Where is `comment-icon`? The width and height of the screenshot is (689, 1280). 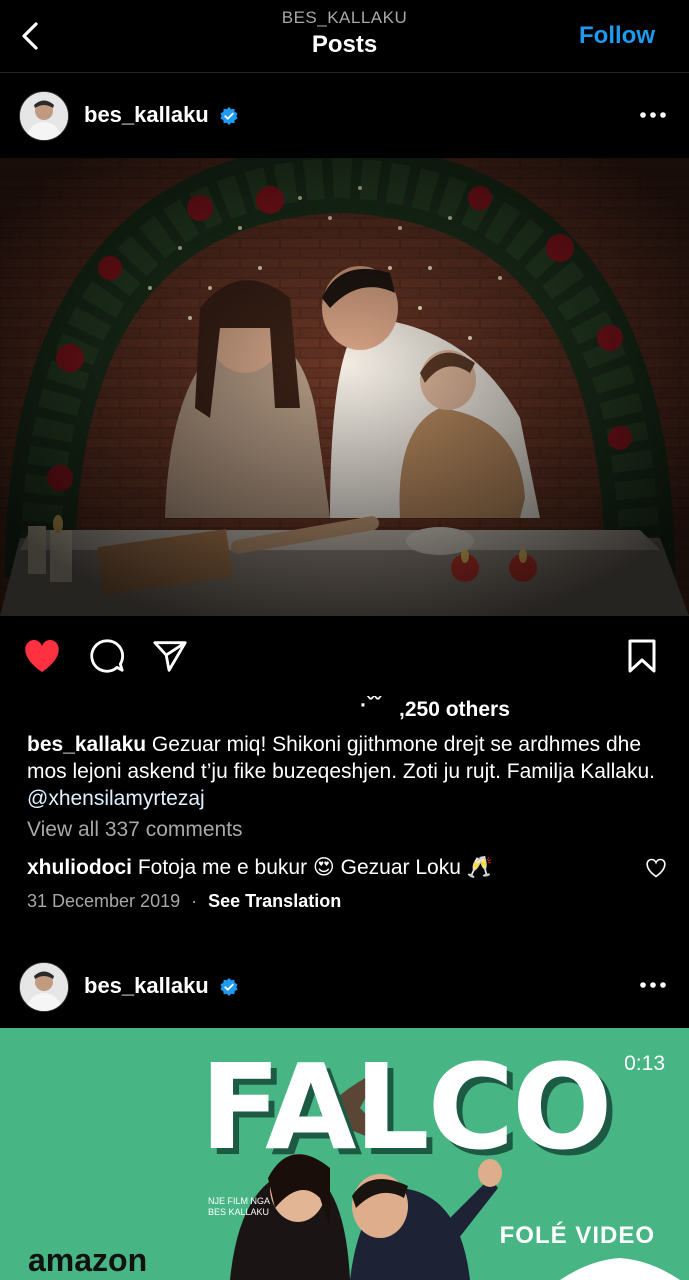 comment-icon is located at coordinates (107, 656).